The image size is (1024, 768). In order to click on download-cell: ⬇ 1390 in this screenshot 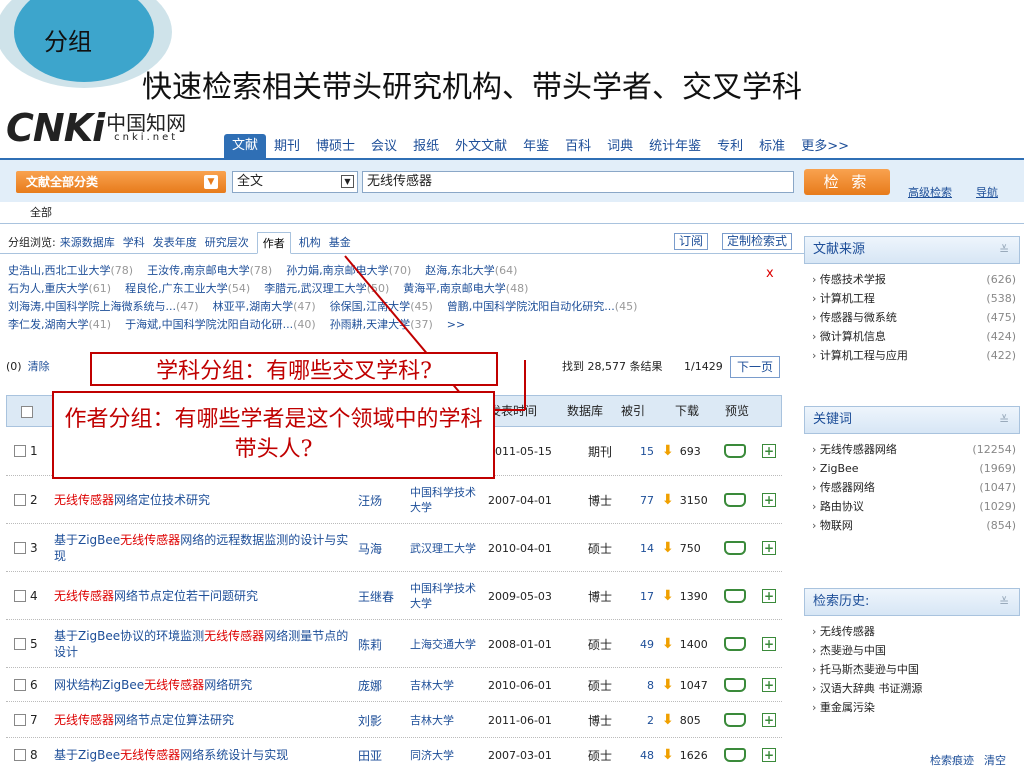, I will do `click(690, 596)`.